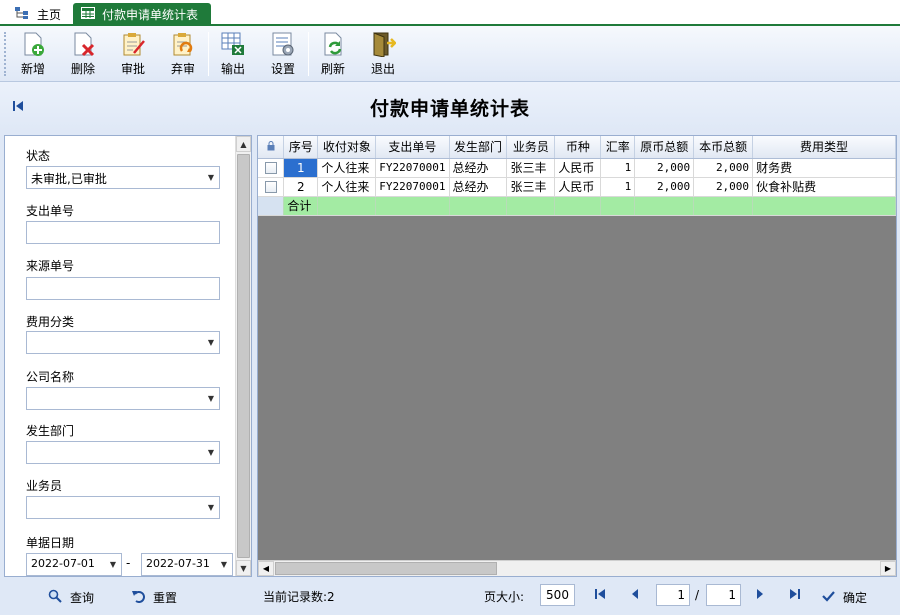 This screenshot has width=900, height=615. What do you see at coordinates (760, 595) in the screenshot?
I see `next-page-icon` at bounding box center [760, 595].